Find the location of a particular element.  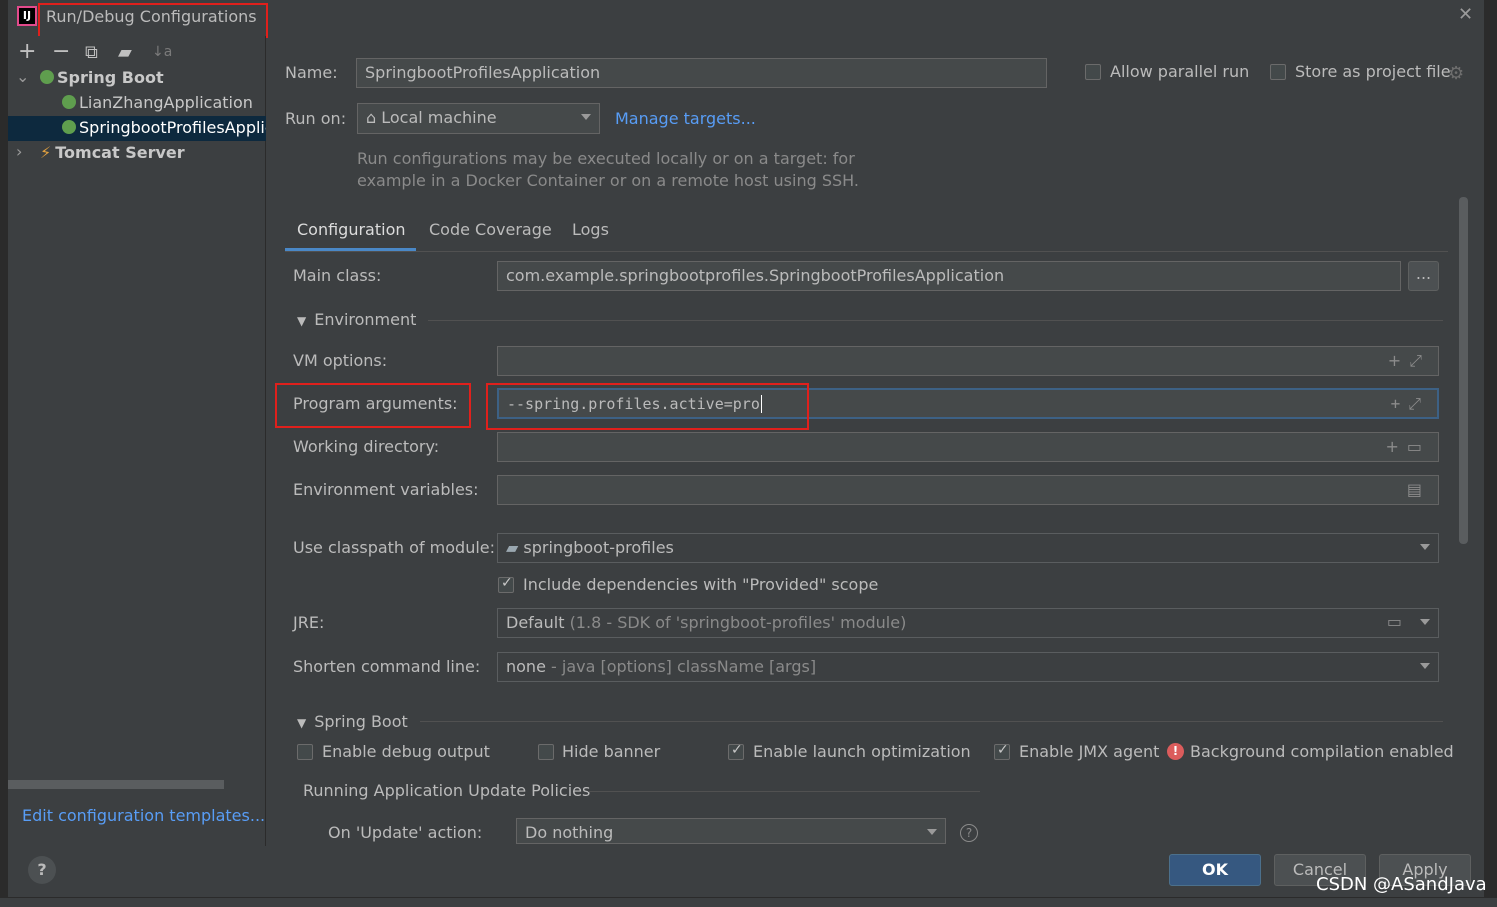

vm-options-label: VM options: is located at coordinates (340, 360).